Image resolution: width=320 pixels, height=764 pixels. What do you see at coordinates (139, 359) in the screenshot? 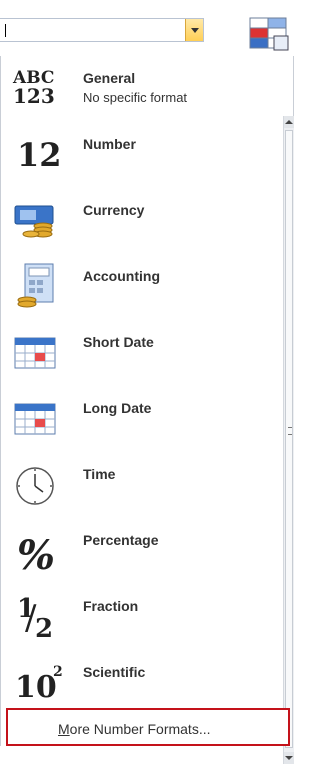
I see `format-item-short-date: Short Date` at bounding box center [139, 359].